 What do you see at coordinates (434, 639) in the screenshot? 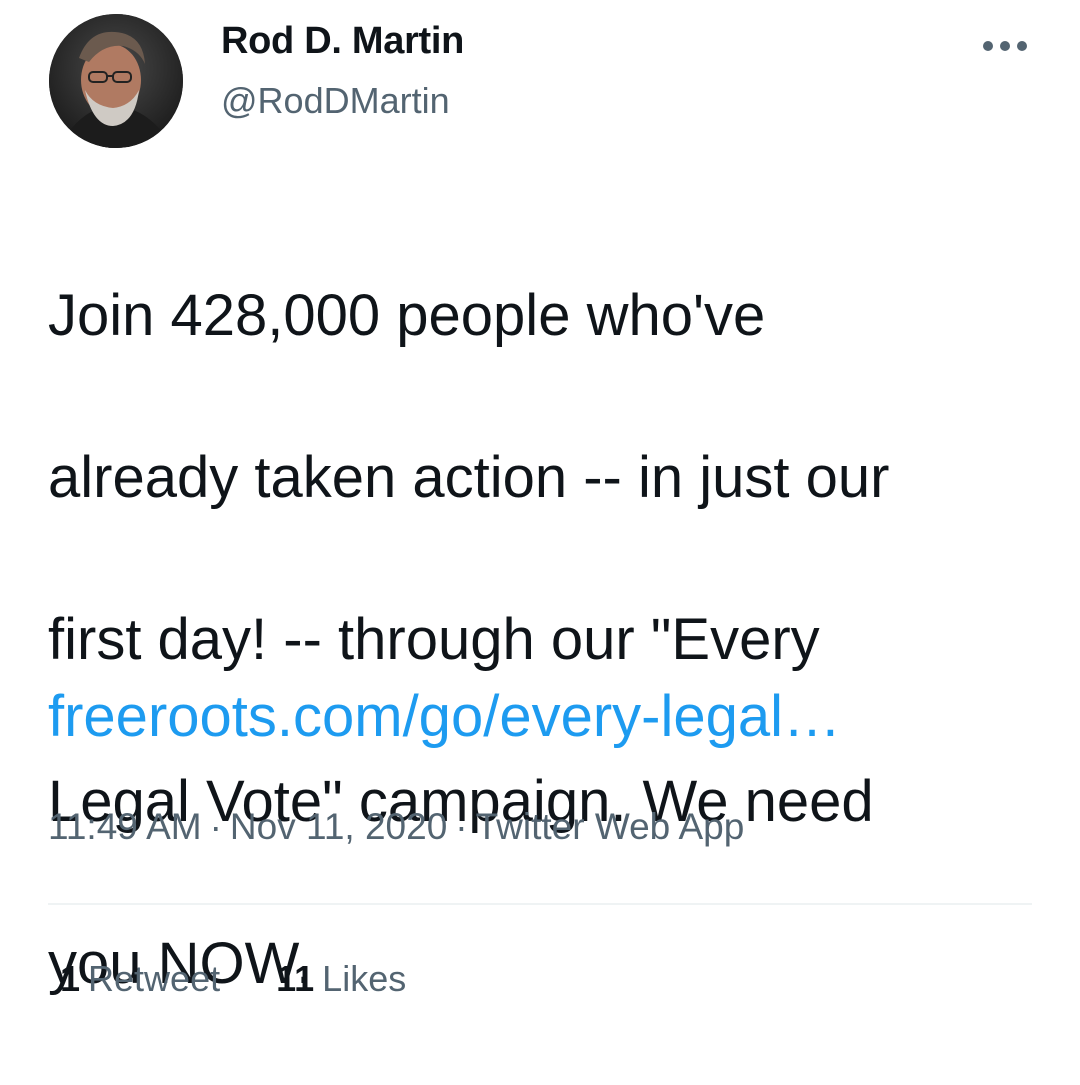
I see `tweet-text-line: first day! -- through our "Every` at bounding box center [434, 639].